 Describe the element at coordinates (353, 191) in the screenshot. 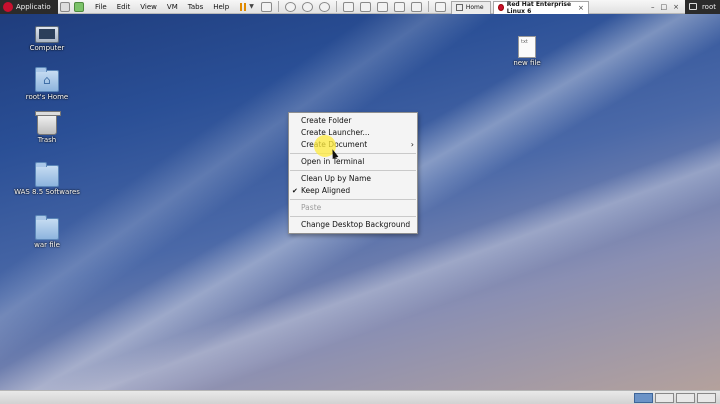

I see `menu-item-keep-aligned: ✔ Keep Aligned` at that location.